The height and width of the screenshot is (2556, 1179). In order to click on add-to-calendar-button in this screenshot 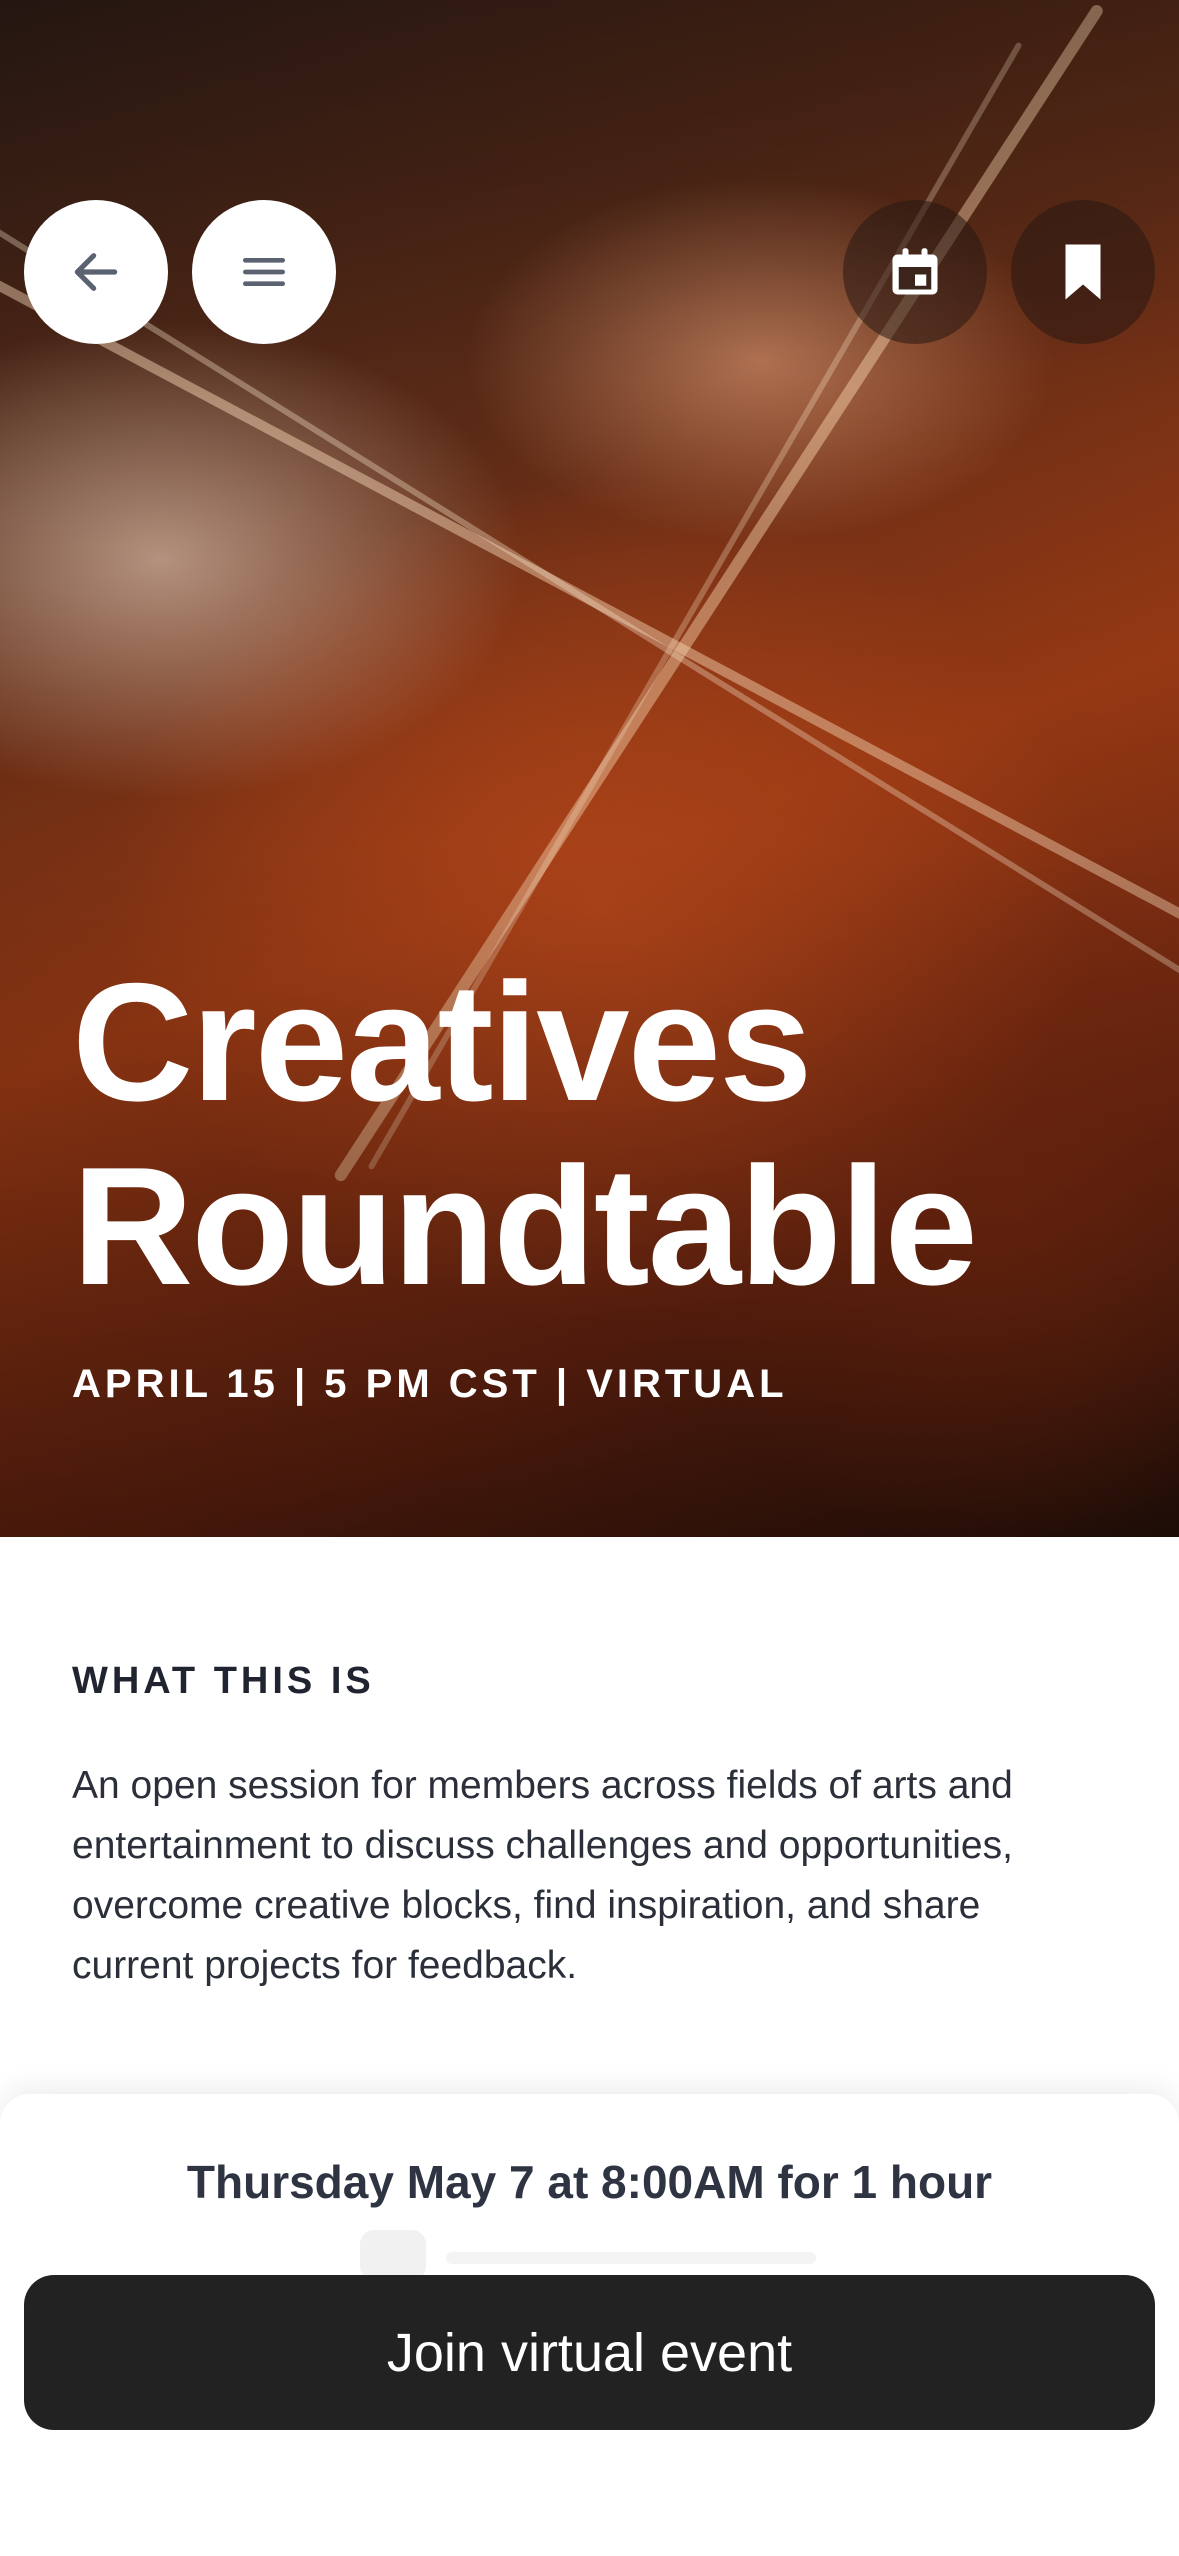, I will do `click(915, 272)`.